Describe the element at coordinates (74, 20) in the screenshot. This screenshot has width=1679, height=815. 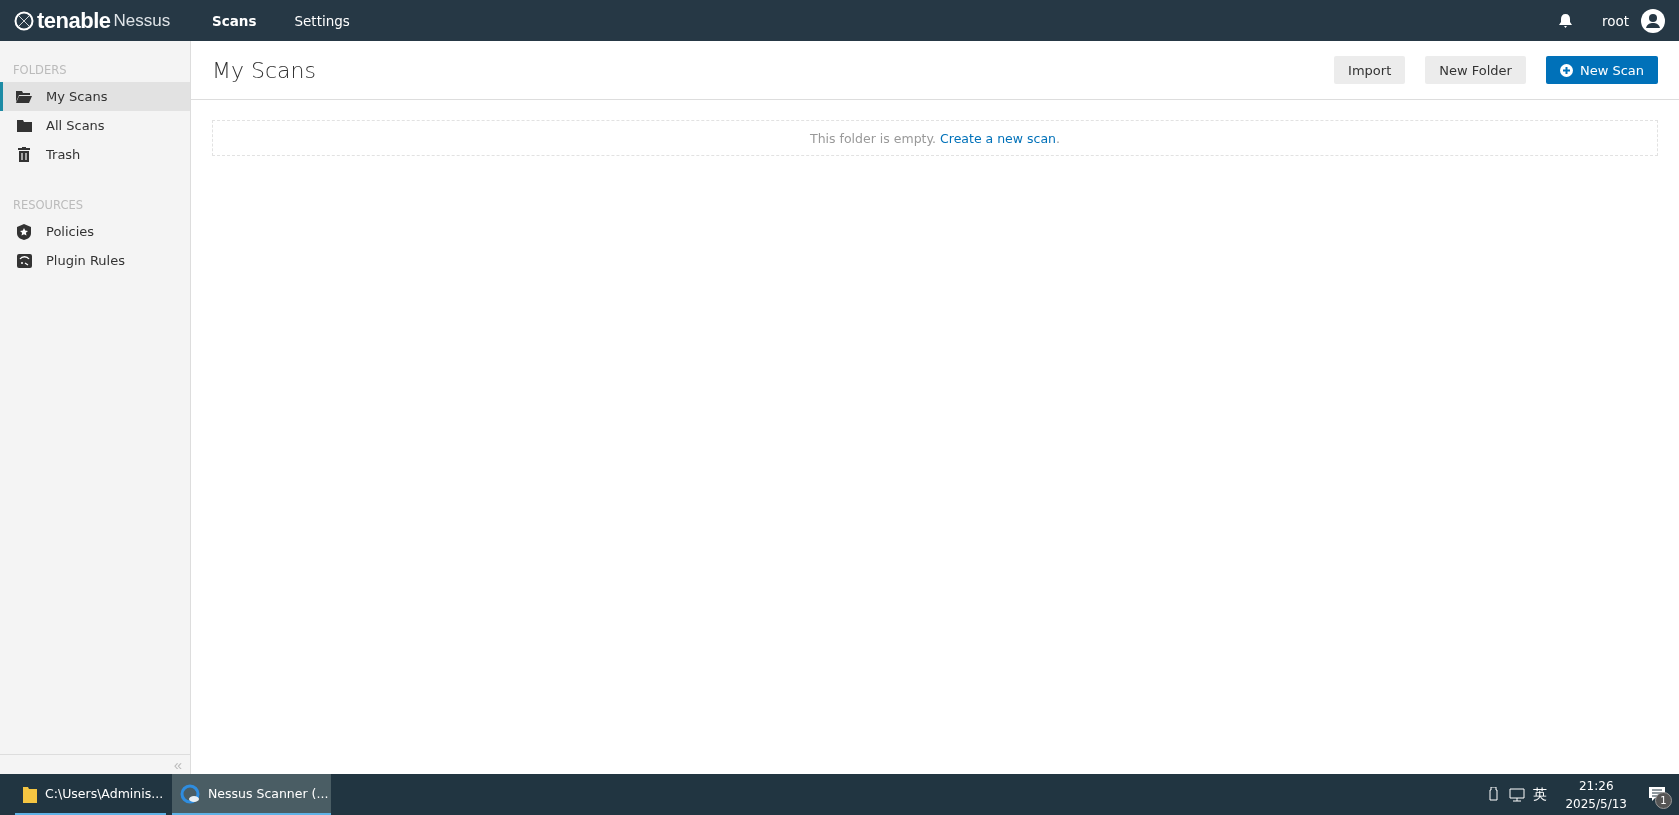
I see `brand-name: tenable` at that location.